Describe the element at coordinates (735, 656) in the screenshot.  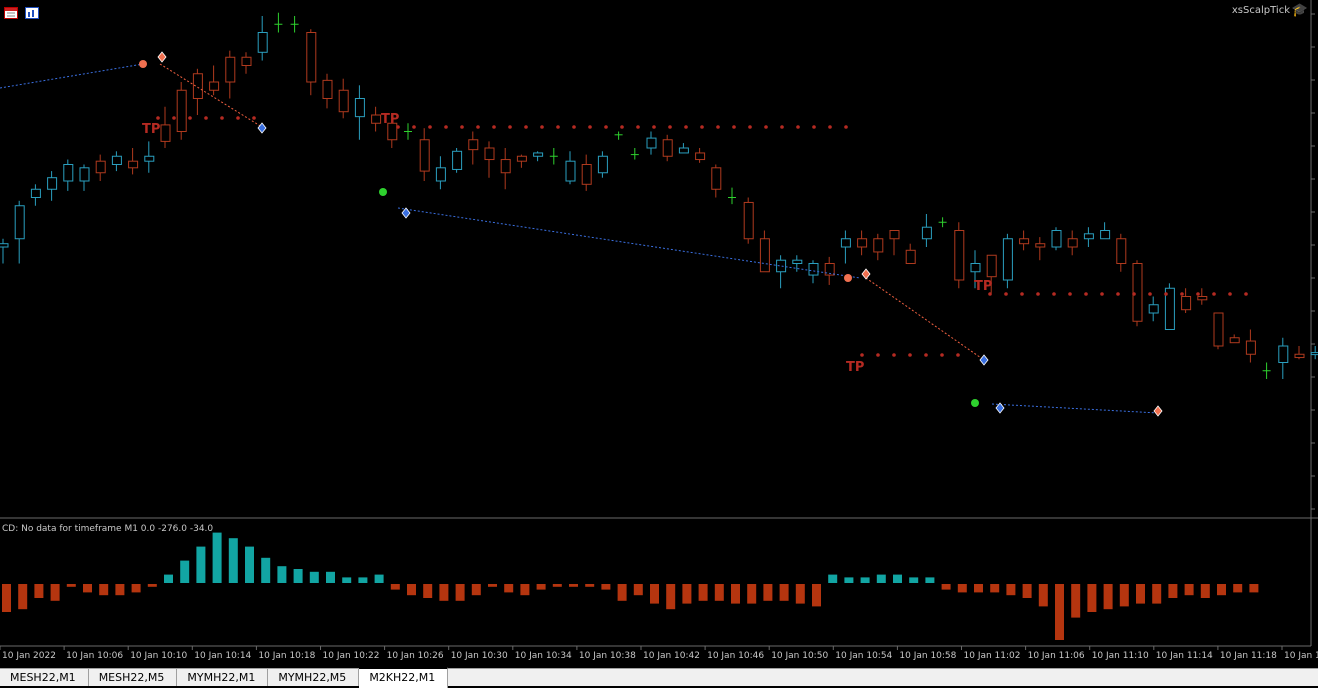
I see `time-label: 10 Jan 10:46` at that location.